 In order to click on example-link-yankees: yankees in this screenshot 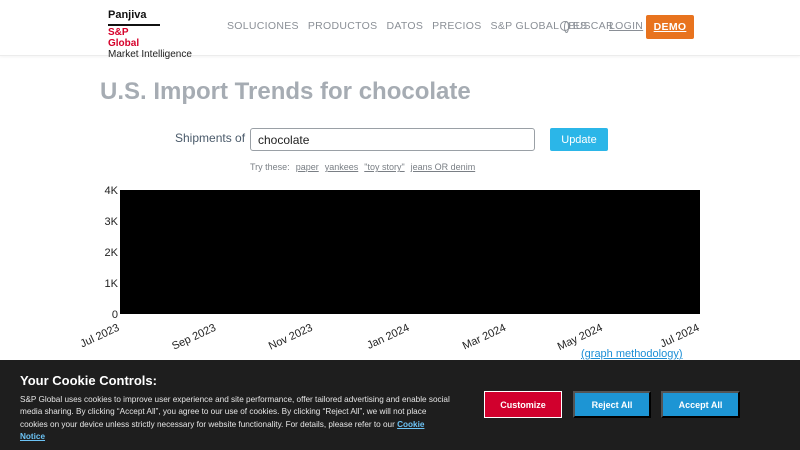, I will do `click(342, 167)`.